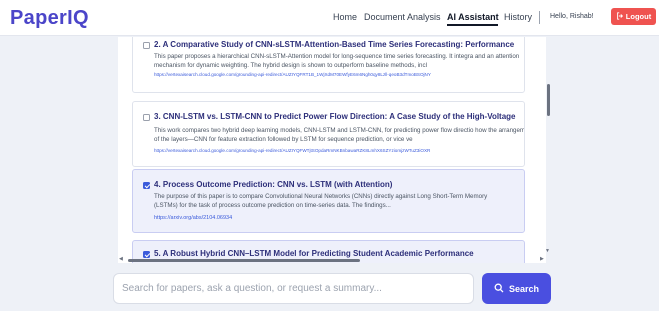 The width and height of the screenshot is (659, 311). I want to click on logout-label: Logout, so click(638, 16).